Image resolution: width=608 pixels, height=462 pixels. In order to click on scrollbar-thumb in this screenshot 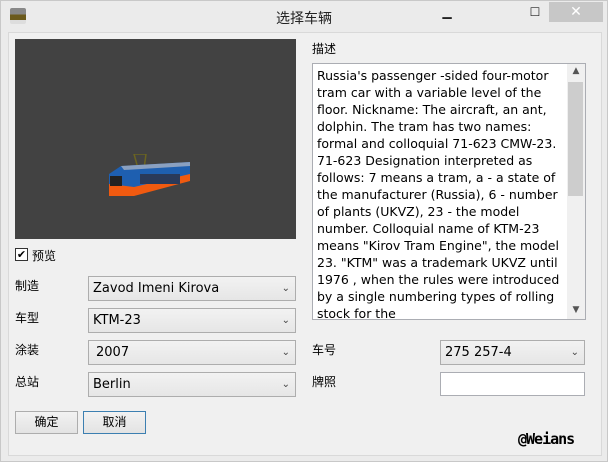, I will do `click(575, 139)`.